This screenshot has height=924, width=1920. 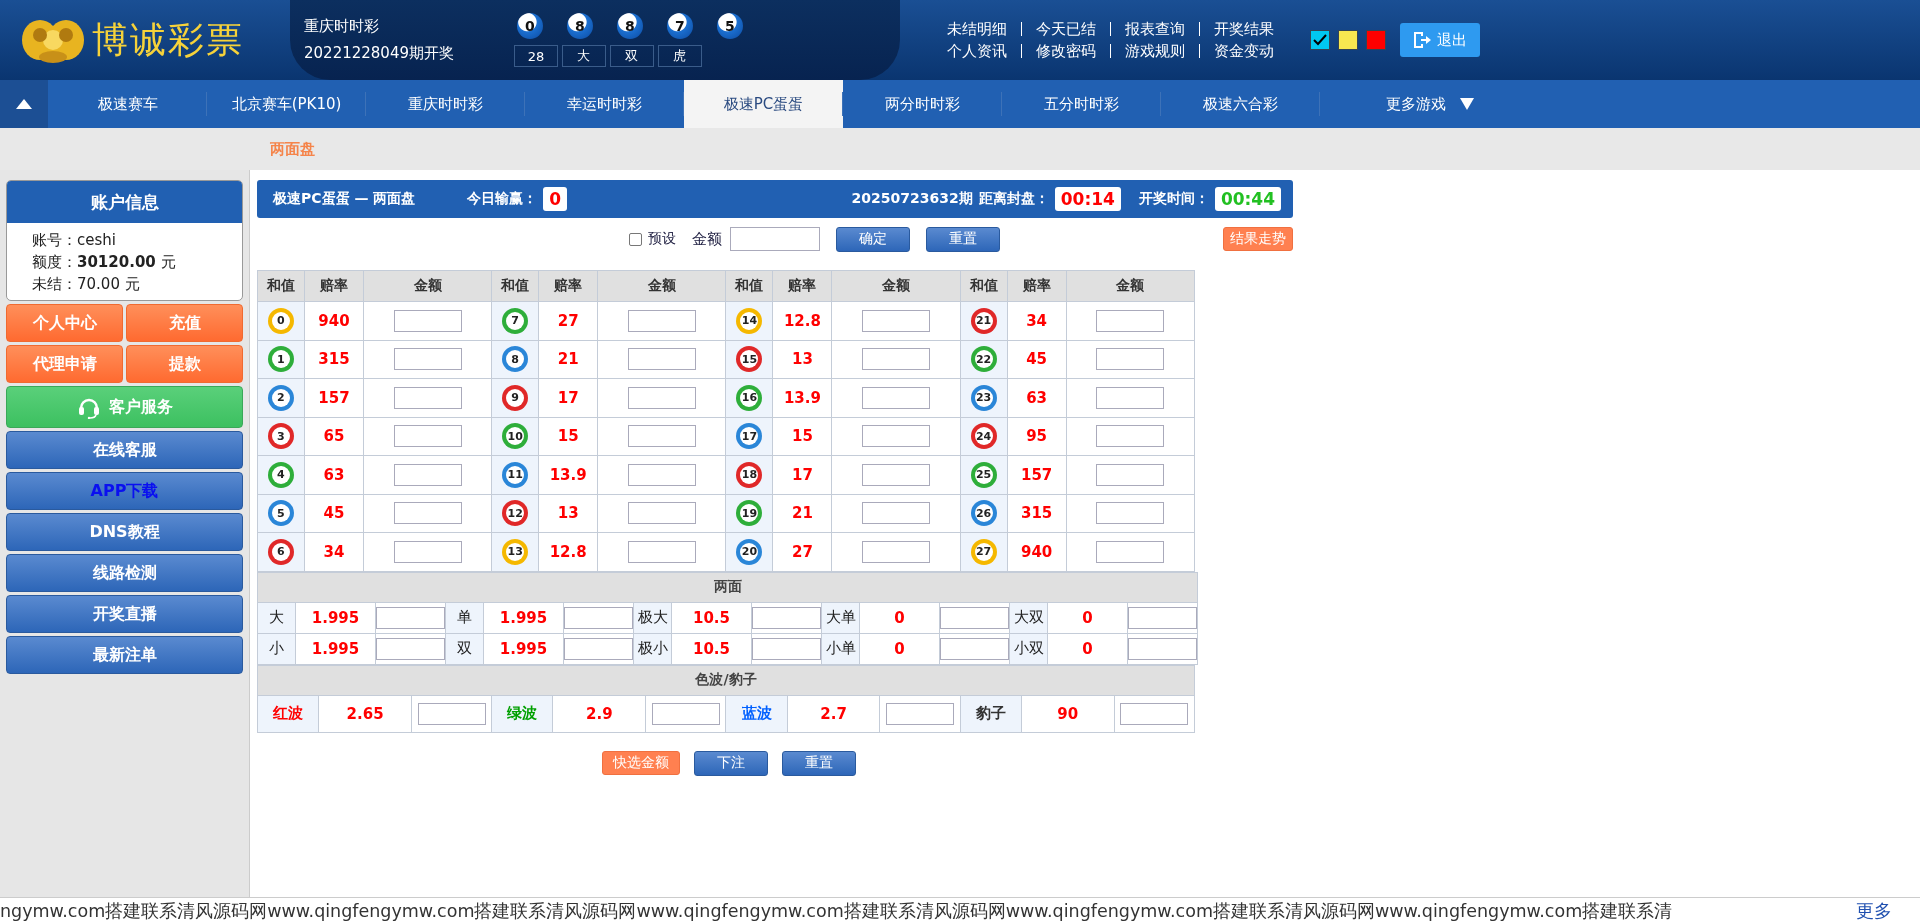 I want to click on sidebar-button: DNS教程, so click(x=124, y=532).